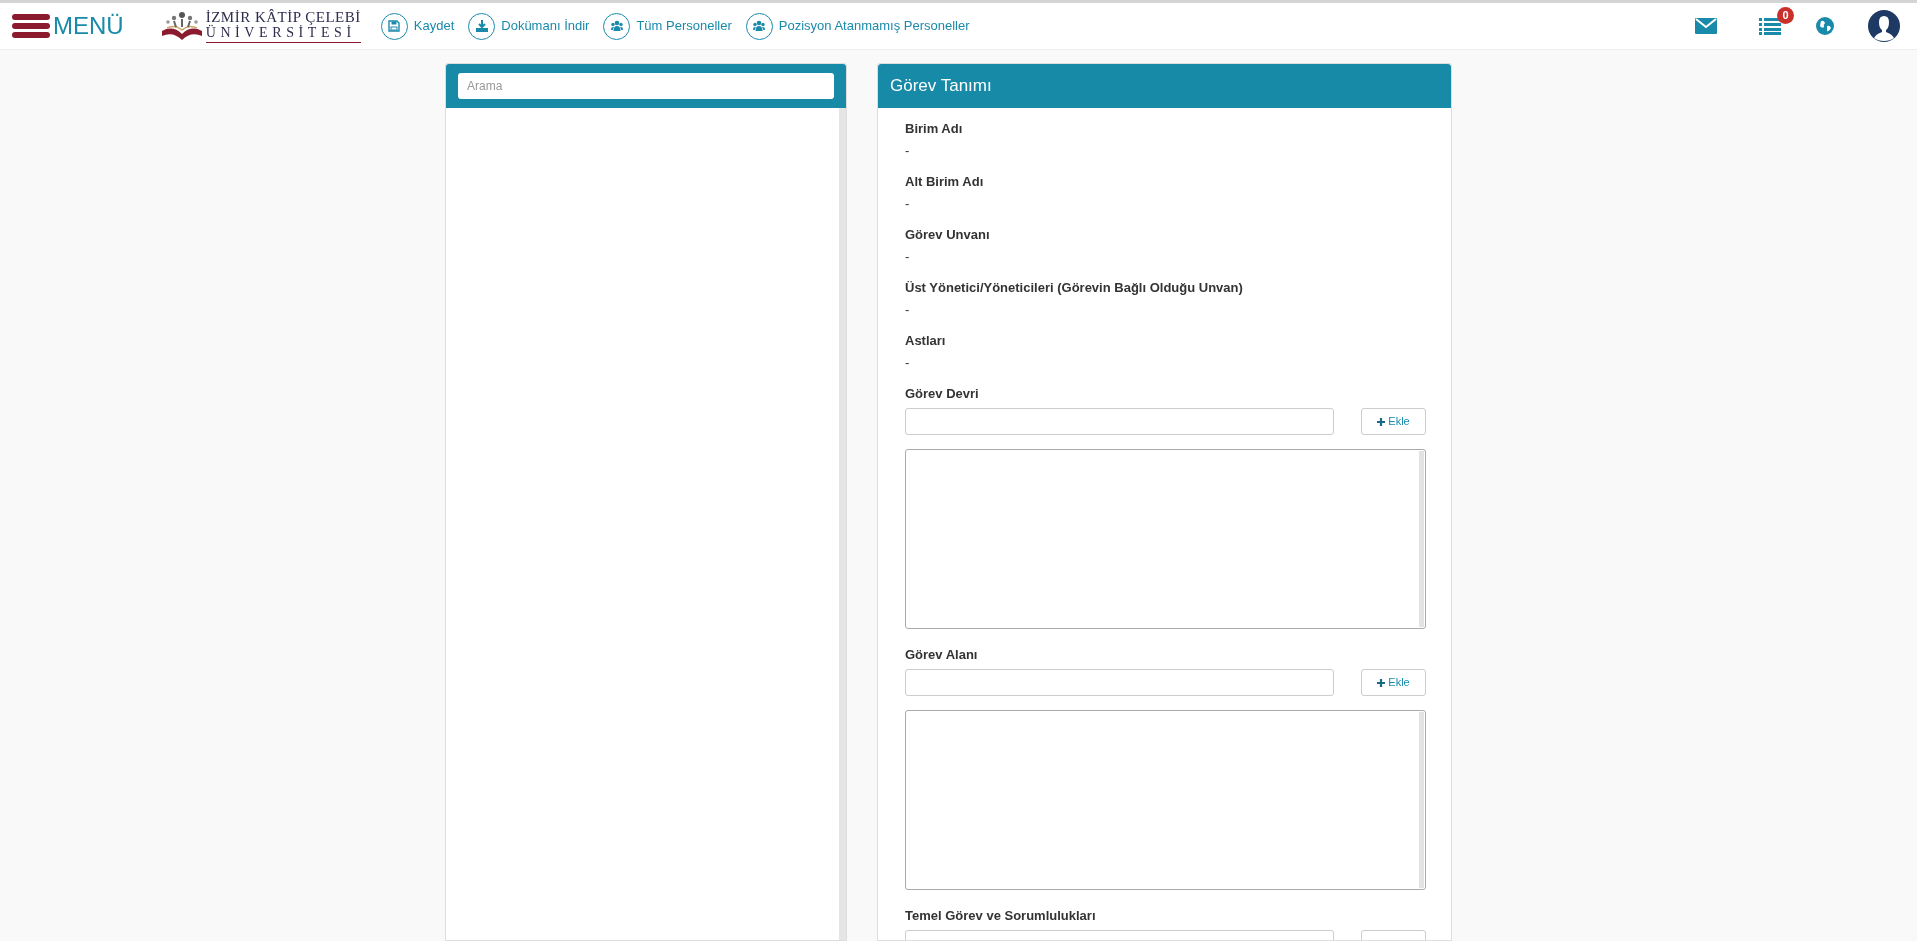  I want to click on notification-badge: 0, so click(1785, 15).